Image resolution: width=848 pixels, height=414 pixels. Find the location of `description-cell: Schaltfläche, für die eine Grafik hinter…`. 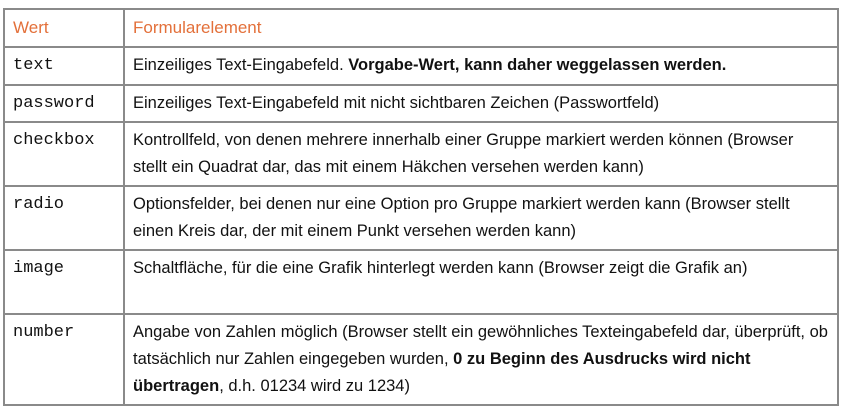

description-cell: Schaltfläche, für die eine Grafik hinter… is located at coordinates (481, 282).